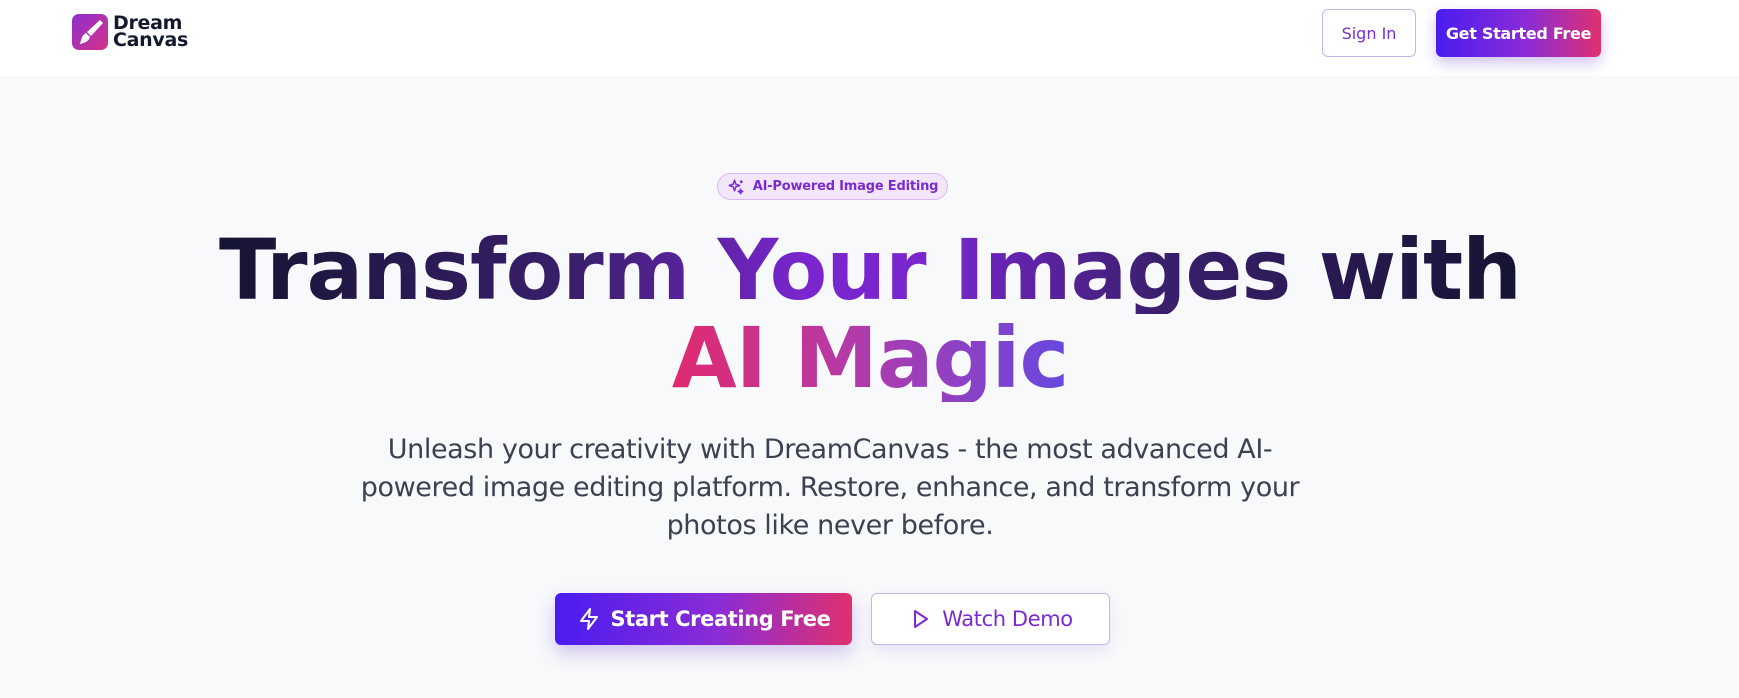 Image resolution: width=1739 pixels, height=698 pixels. I want to click on play-icon, so click(920, 619).